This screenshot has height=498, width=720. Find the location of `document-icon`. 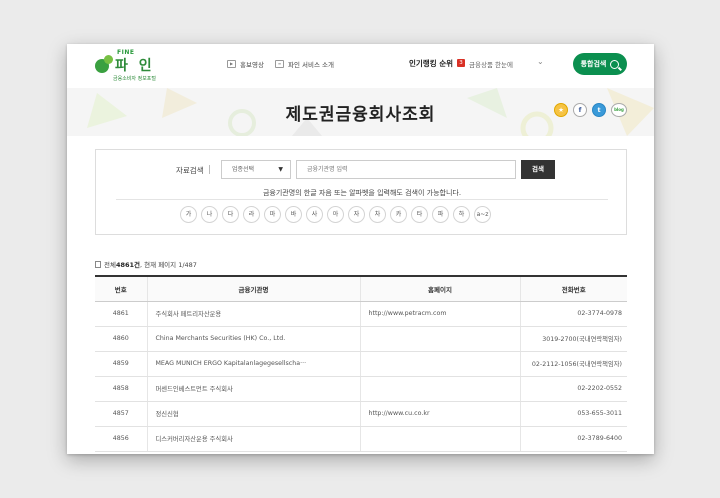

document-icon is located at coordinates (98, 264).